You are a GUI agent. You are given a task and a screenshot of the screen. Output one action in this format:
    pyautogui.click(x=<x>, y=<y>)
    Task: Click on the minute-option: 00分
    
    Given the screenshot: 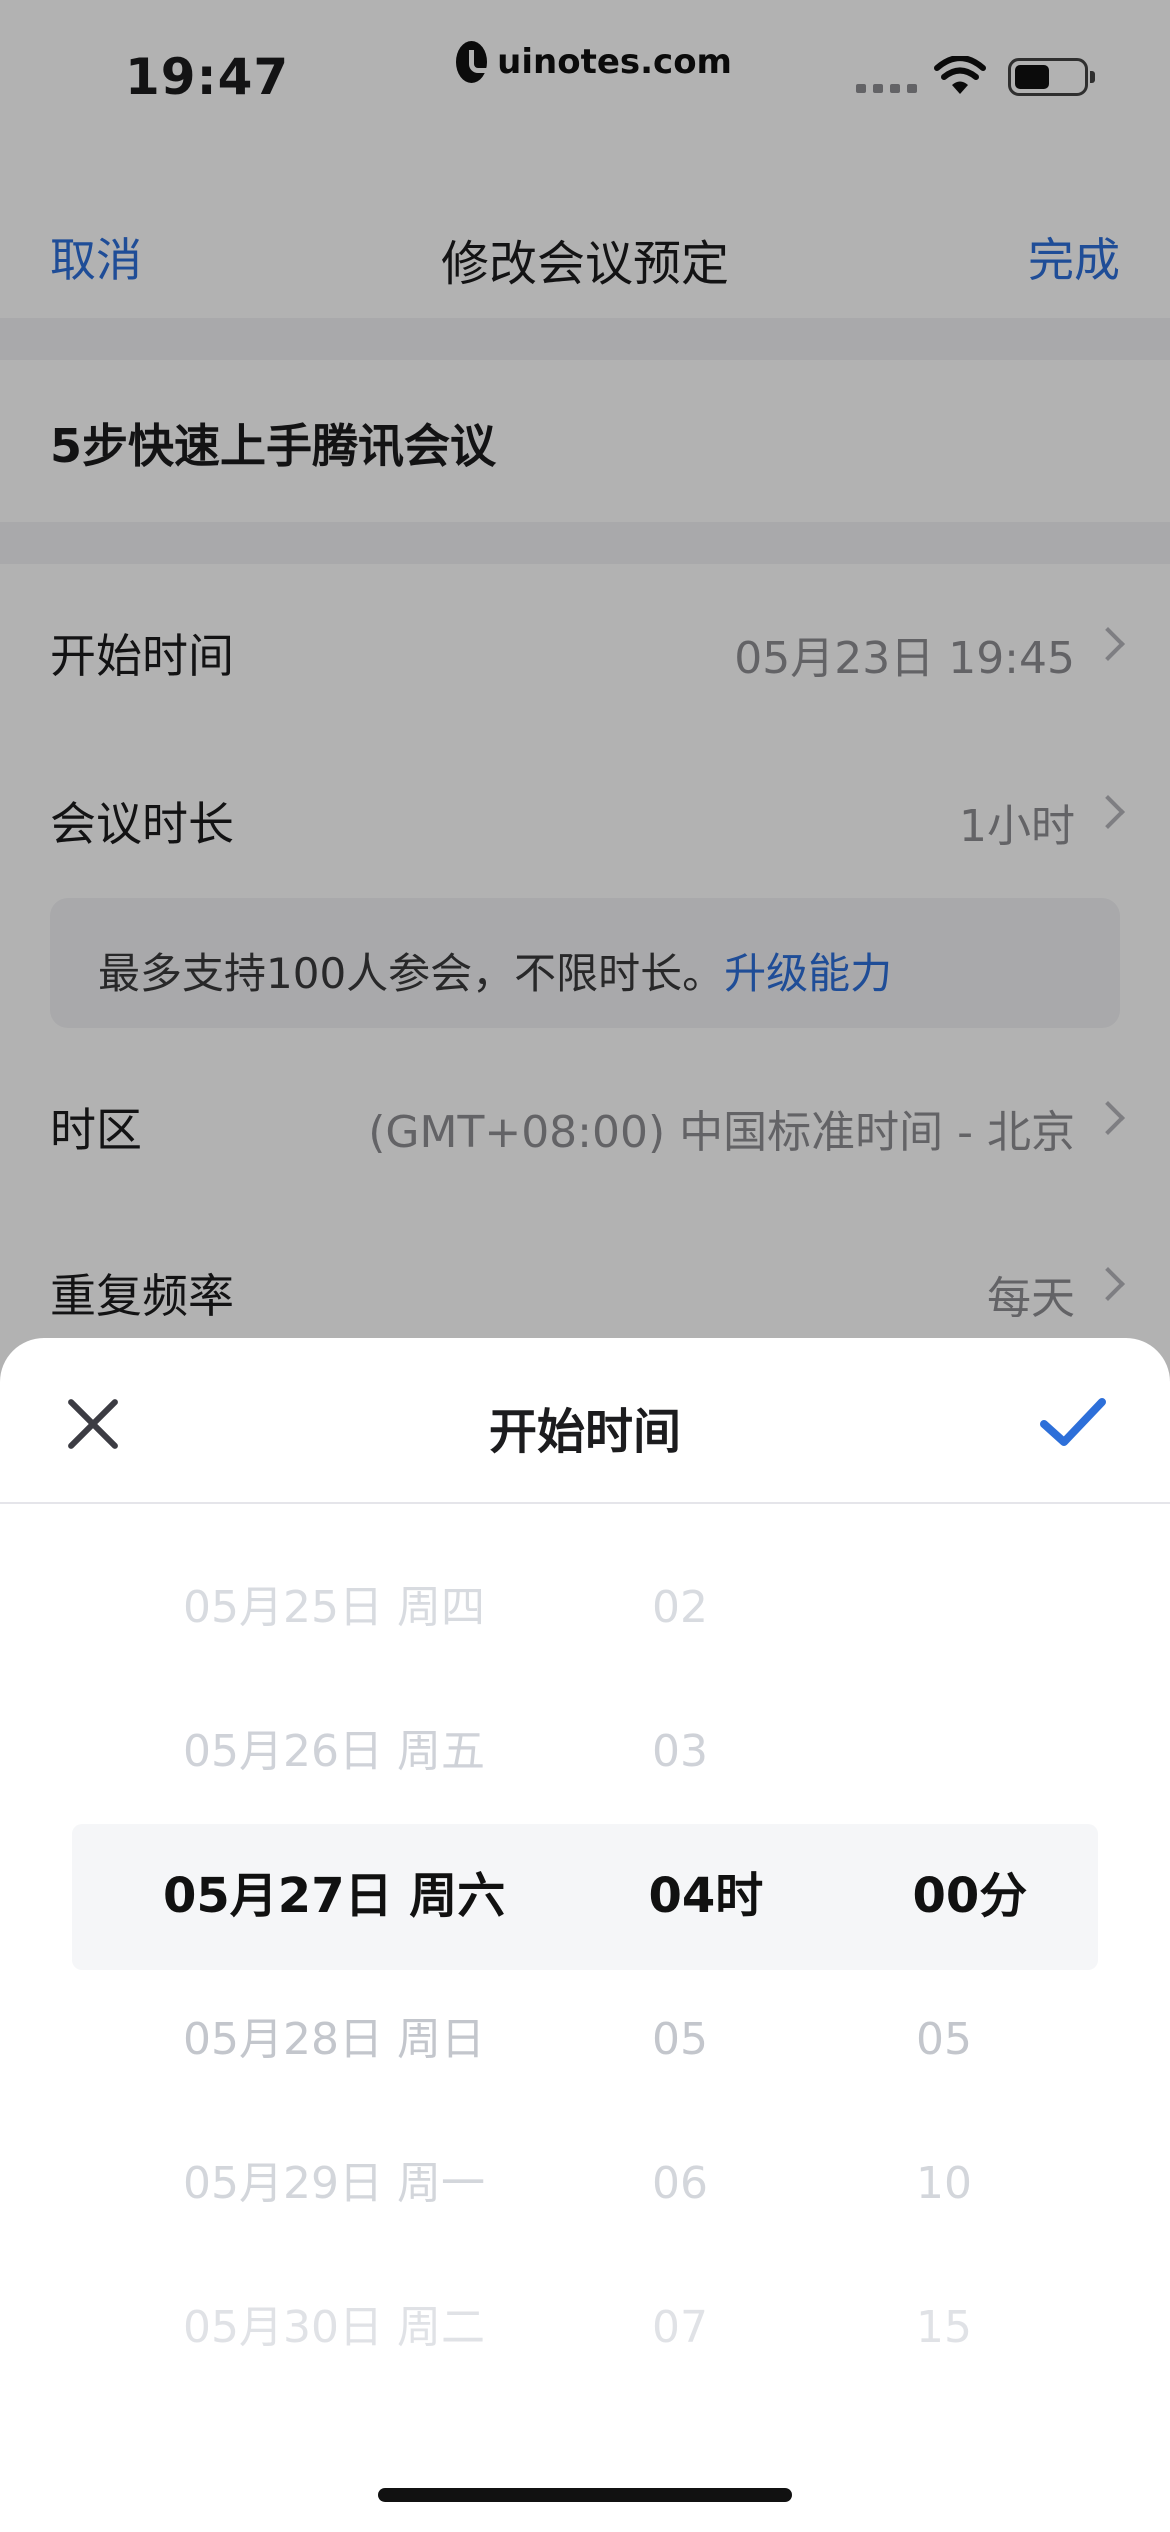 What is the action you would take?
    pyautogui.click(x=970, y=1896)
    